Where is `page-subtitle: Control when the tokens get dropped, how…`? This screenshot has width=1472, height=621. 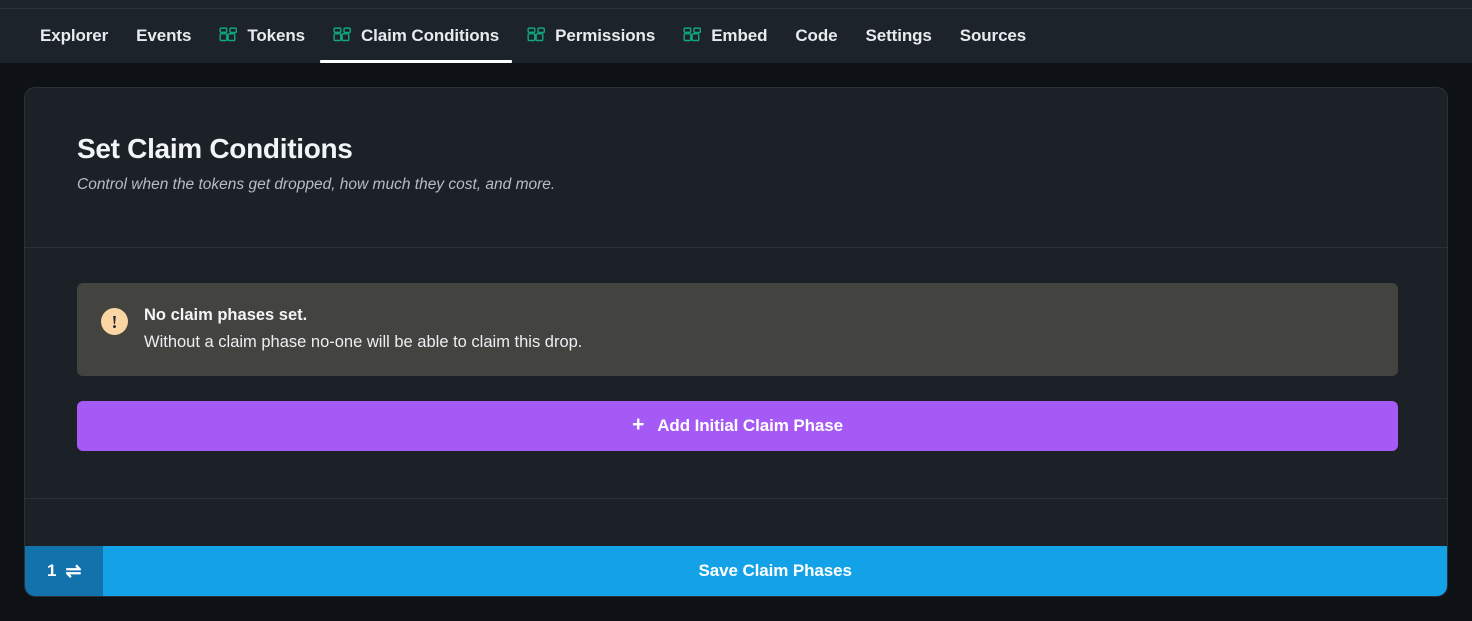
page-subtitle: Control when the tokens get dropped, how… is located at coordinates (316, 184).